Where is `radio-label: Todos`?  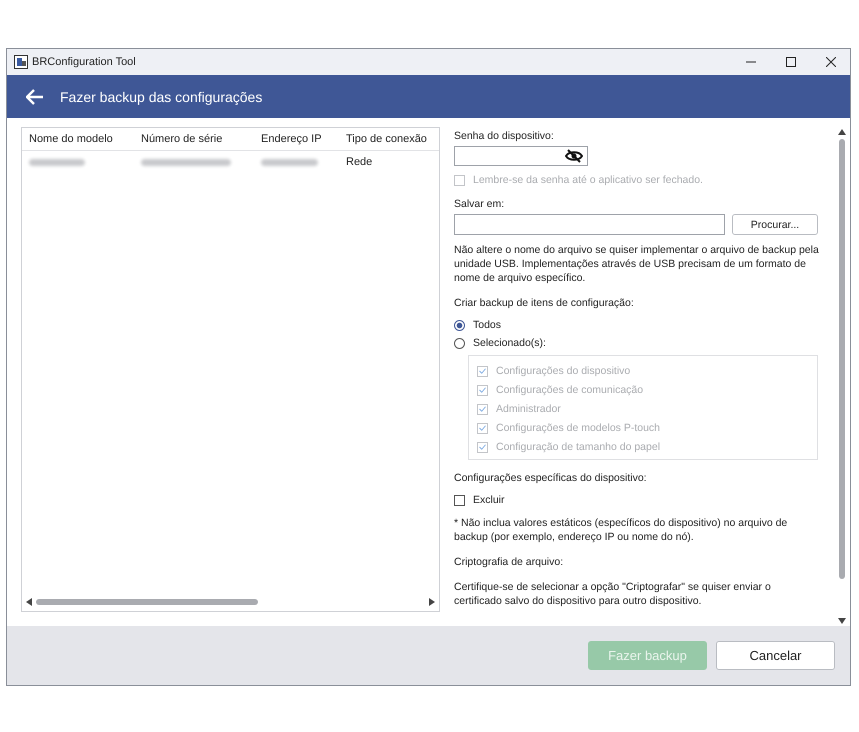 radio-label: Todos is located at coordinates (487, 325).